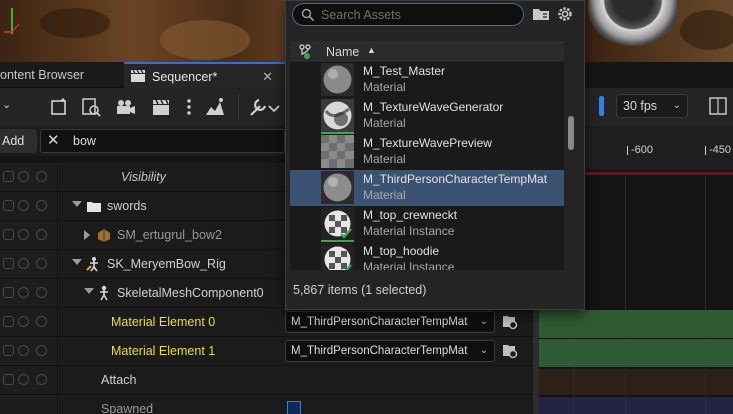 This screenshot has width=733, height=414. What do you see at coordinates (379, 322) in the screenshot?
I see `material-combo-value: M_ThirdPersonCharacterTempMat` at bounding box center [379, 322].